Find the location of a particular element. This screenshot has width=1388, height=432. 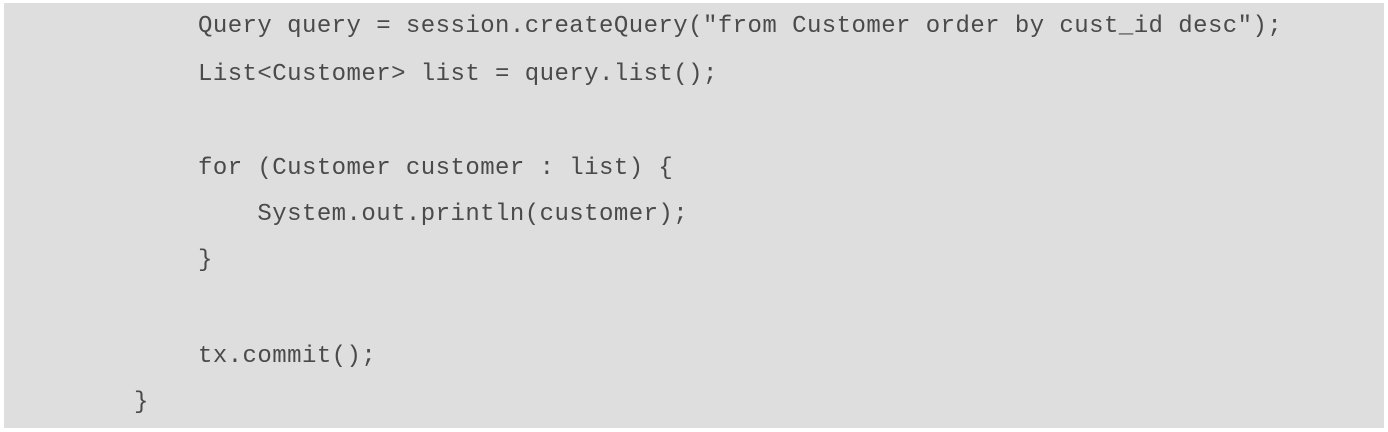

code-line-println: System.out.println(customer); is located at coordinates (443, 214).